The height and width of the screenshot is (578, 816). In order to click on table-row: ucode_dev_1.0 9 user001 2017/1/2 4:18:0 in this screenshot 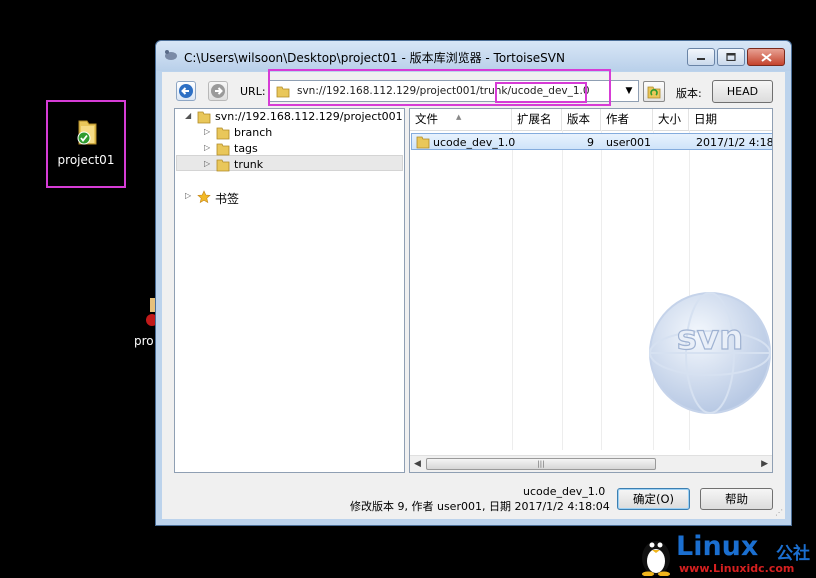, I will do `click(592, 141)`.